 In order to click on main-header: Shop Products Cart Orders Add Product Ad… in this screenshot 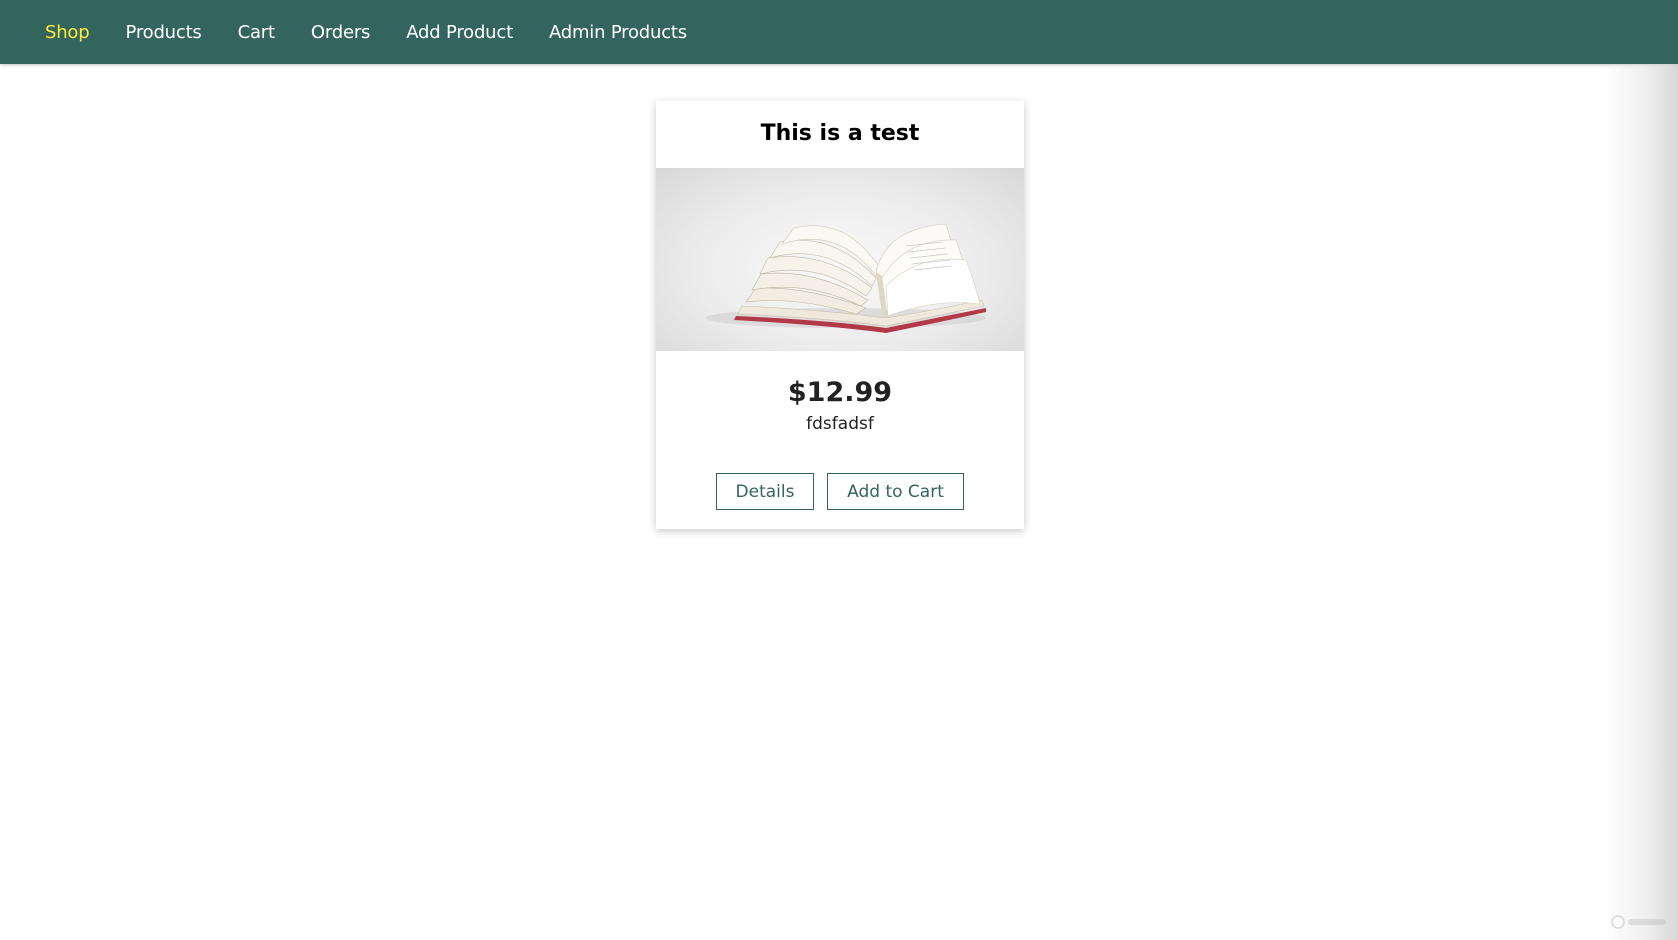, I will do `click(839, 32)`.